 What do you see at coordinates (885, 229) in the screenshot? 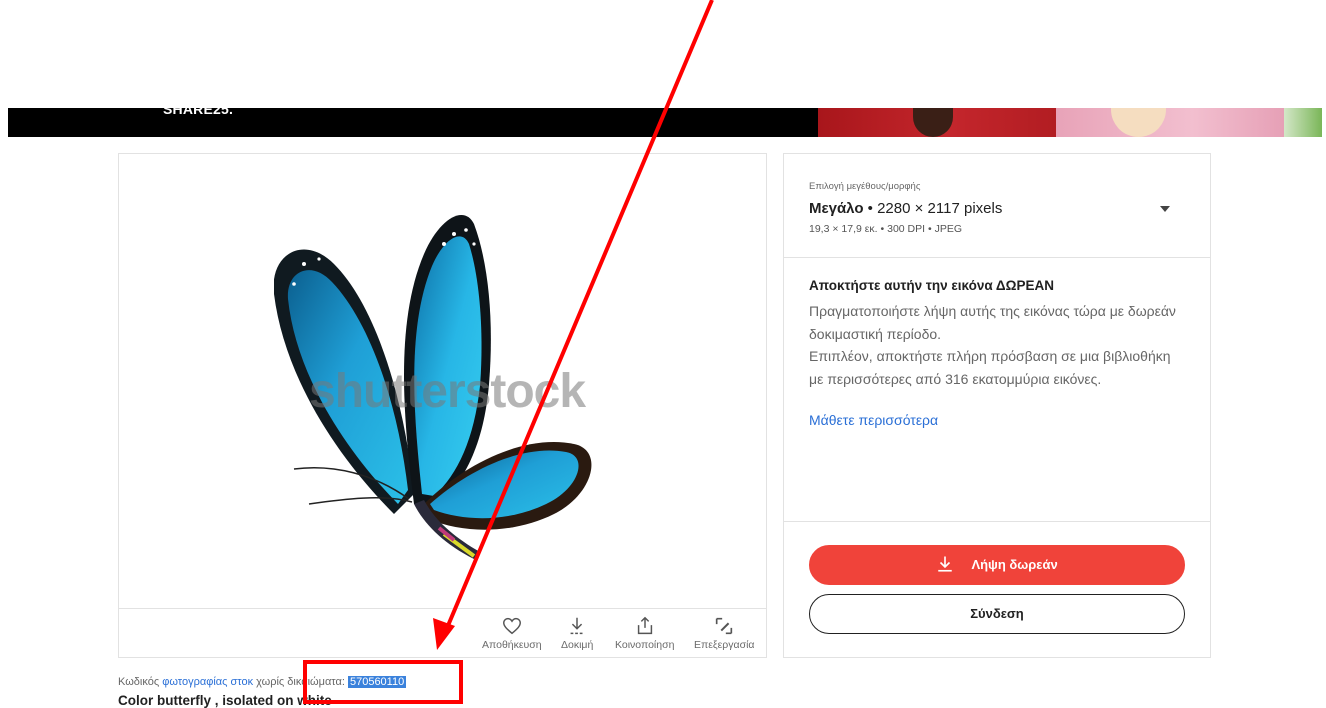
I see `size-meta: 19,3 × 17,9 εκ. • 300 DPI • JPEG` at bounding box center [885, 229].